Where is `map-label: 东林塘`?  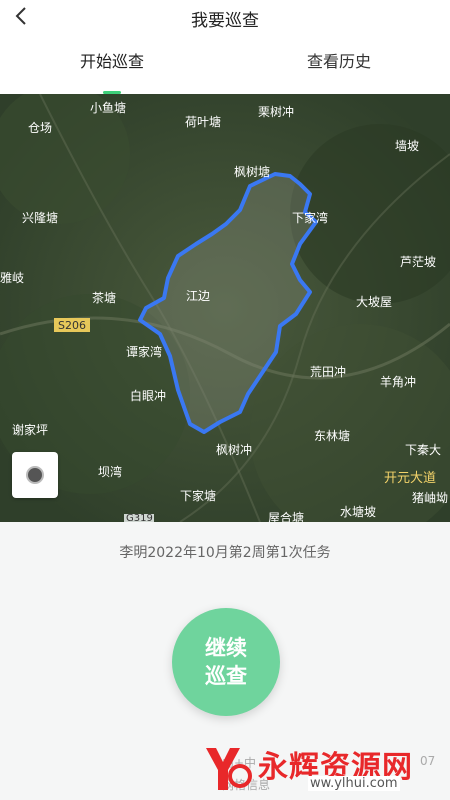
map-label: 东林塘 is located at coordinates (332, 435).